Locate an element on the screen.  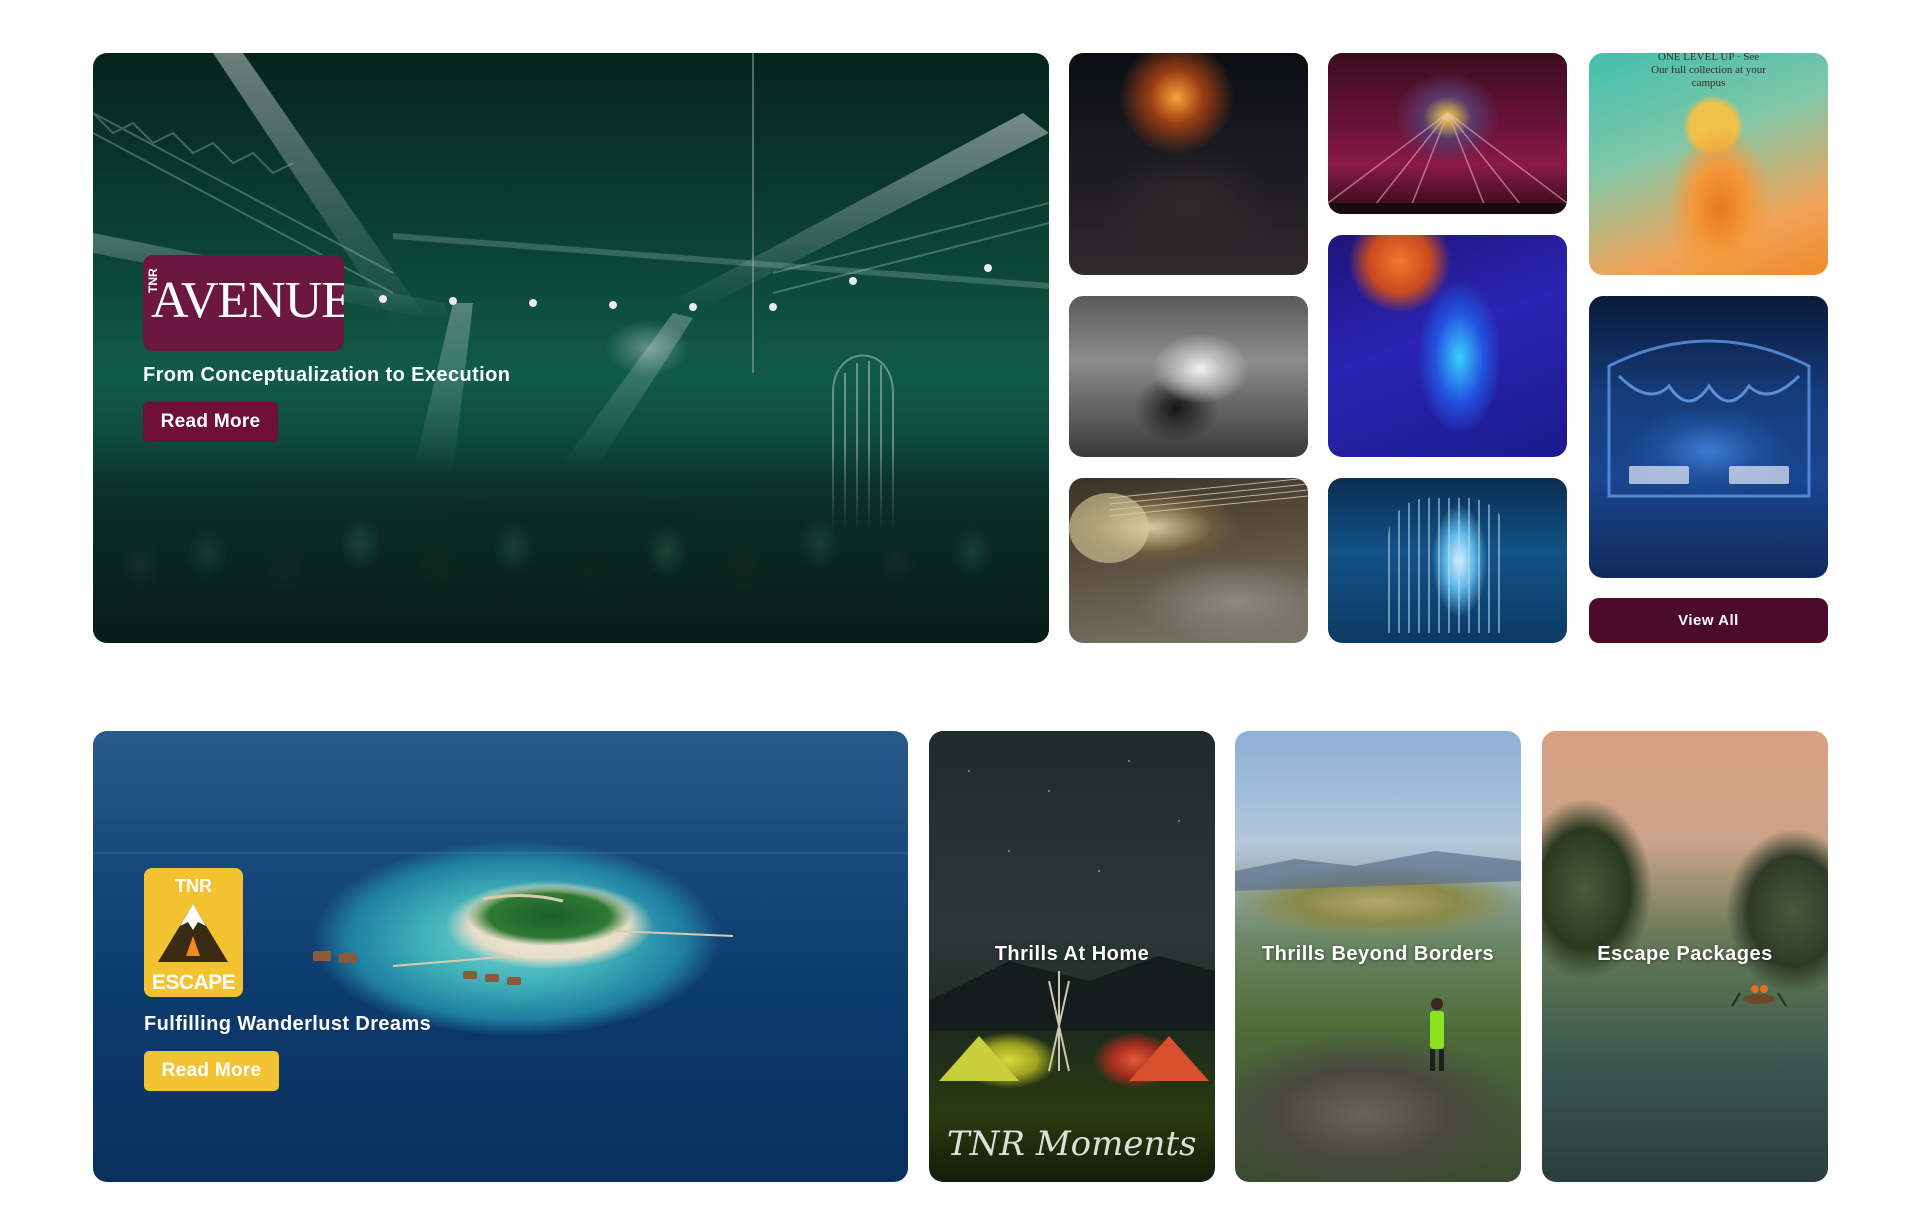
gallery-tile-fire-performer is located at coordinates (1188, 164).